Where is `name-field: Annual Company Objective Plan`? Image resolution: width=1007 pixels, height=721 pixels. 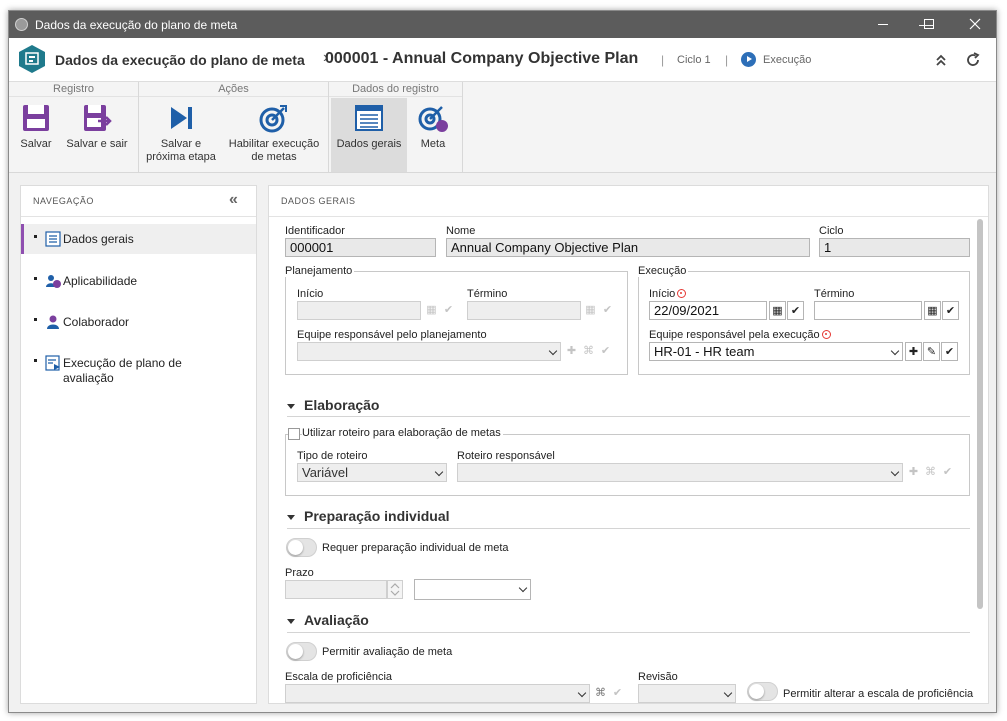
name-field: Annual Company Objective Plan is located at coordinates (628, 247).